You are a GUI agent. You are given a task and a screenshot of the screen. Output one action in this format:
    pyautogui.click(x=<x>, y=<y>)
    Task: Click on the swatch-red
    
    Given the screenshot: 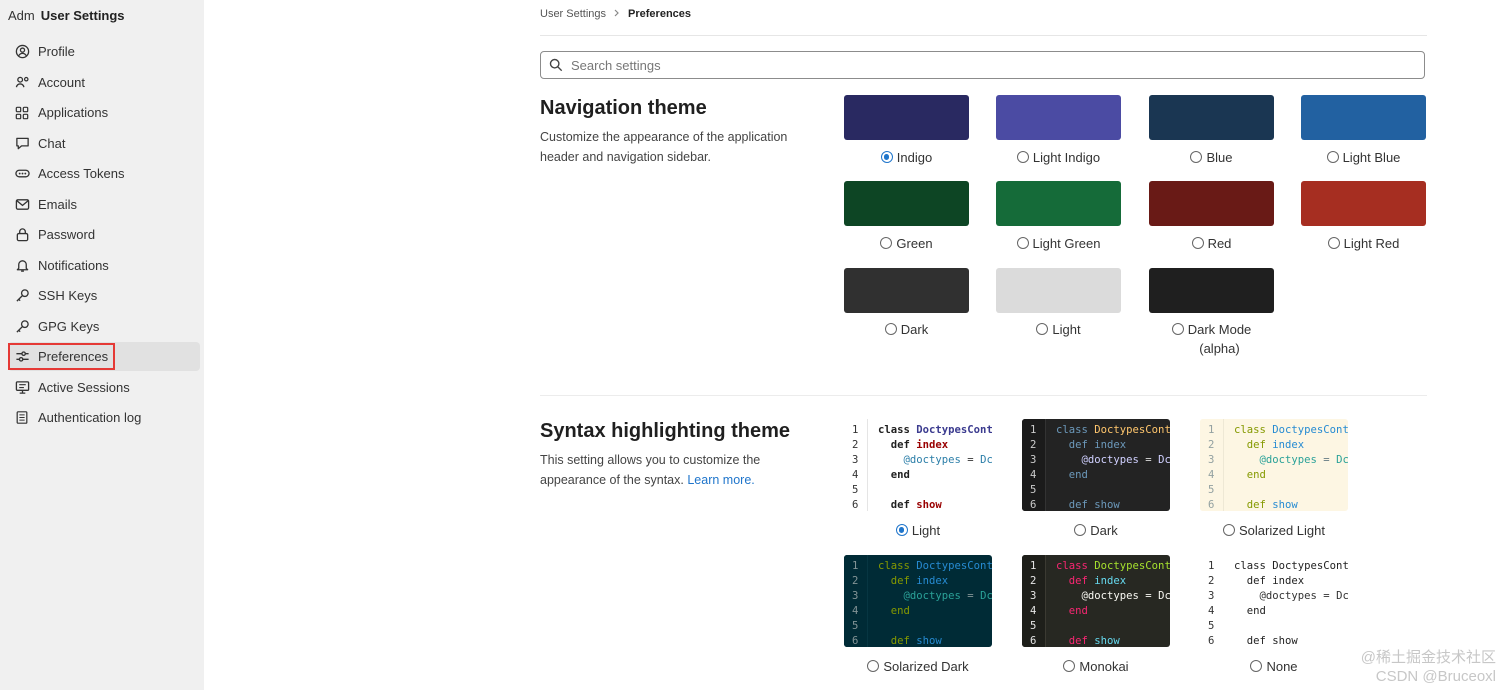 What is the action you would take?
    pyautogui.click(x=1211, y=203)
    